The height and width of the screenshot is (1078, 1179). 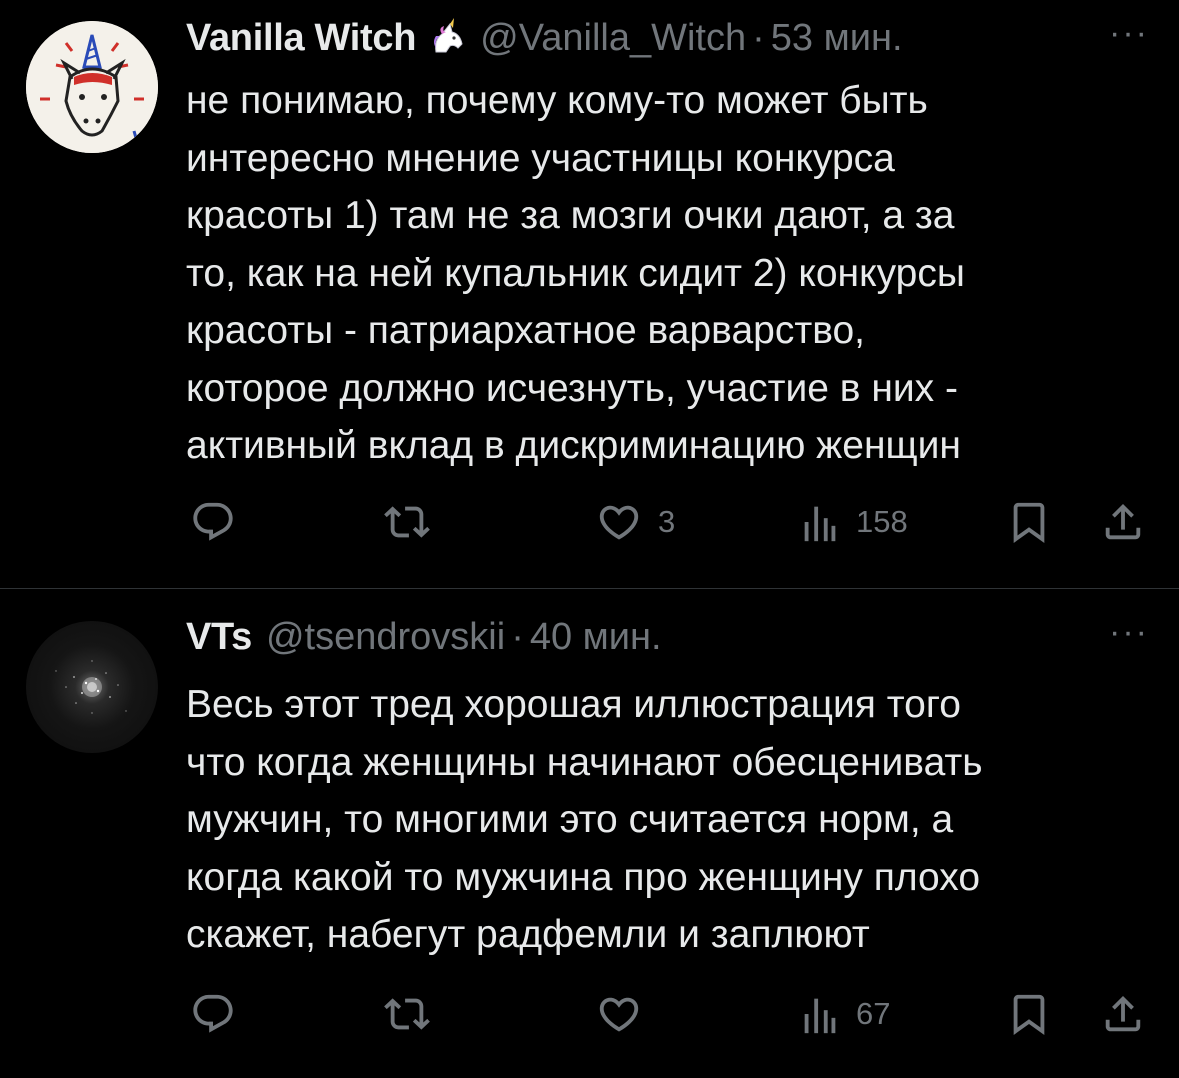 I want to click on display-name: Vanilla Witch, so click(x=301, y=38).